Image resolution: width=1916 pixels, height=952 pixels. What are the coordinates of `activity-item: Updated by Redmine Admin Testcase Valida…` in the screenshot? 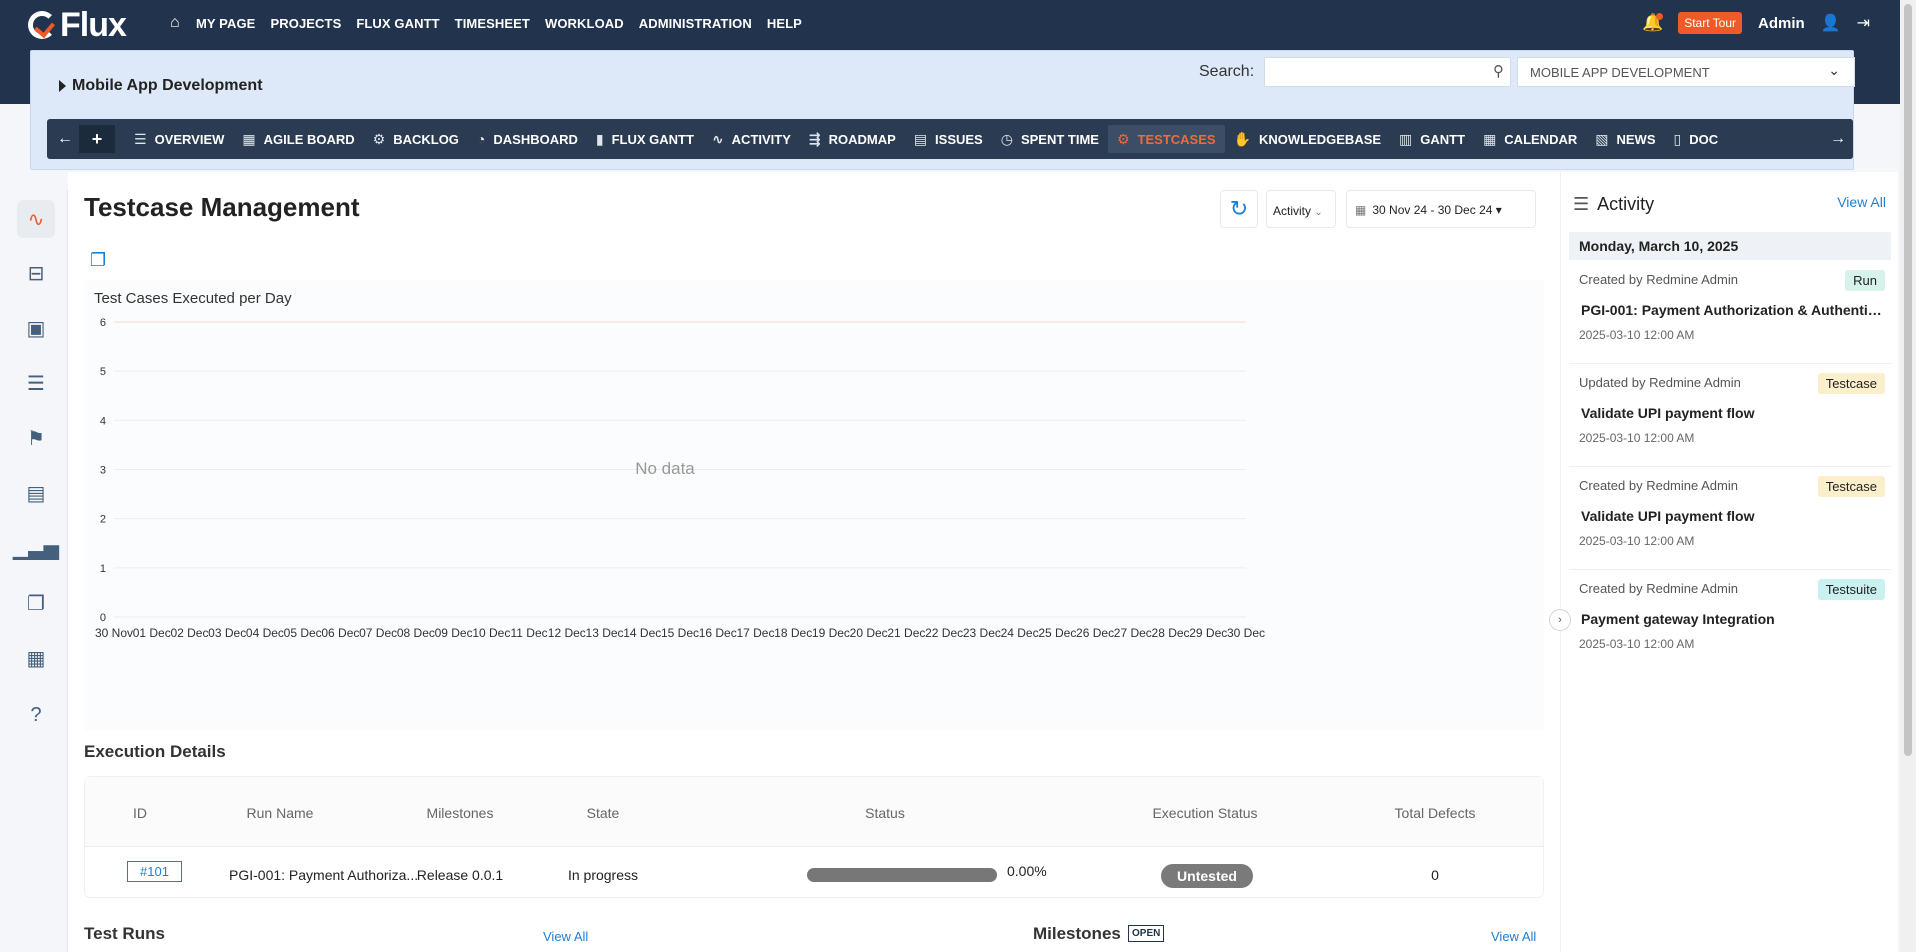 It's located at (1730, 417).